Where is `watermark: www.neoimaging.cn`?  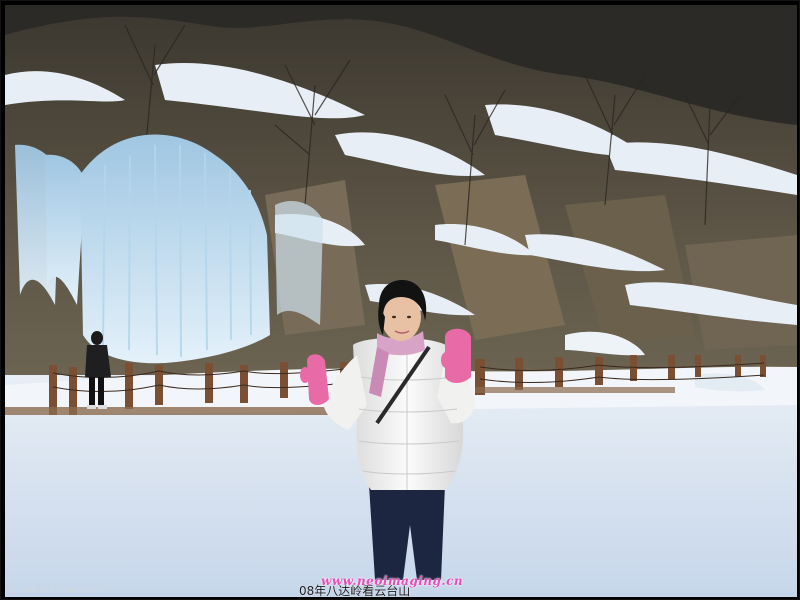 watermark: www.neoimaging.cn is located at coordinates (392, 581).